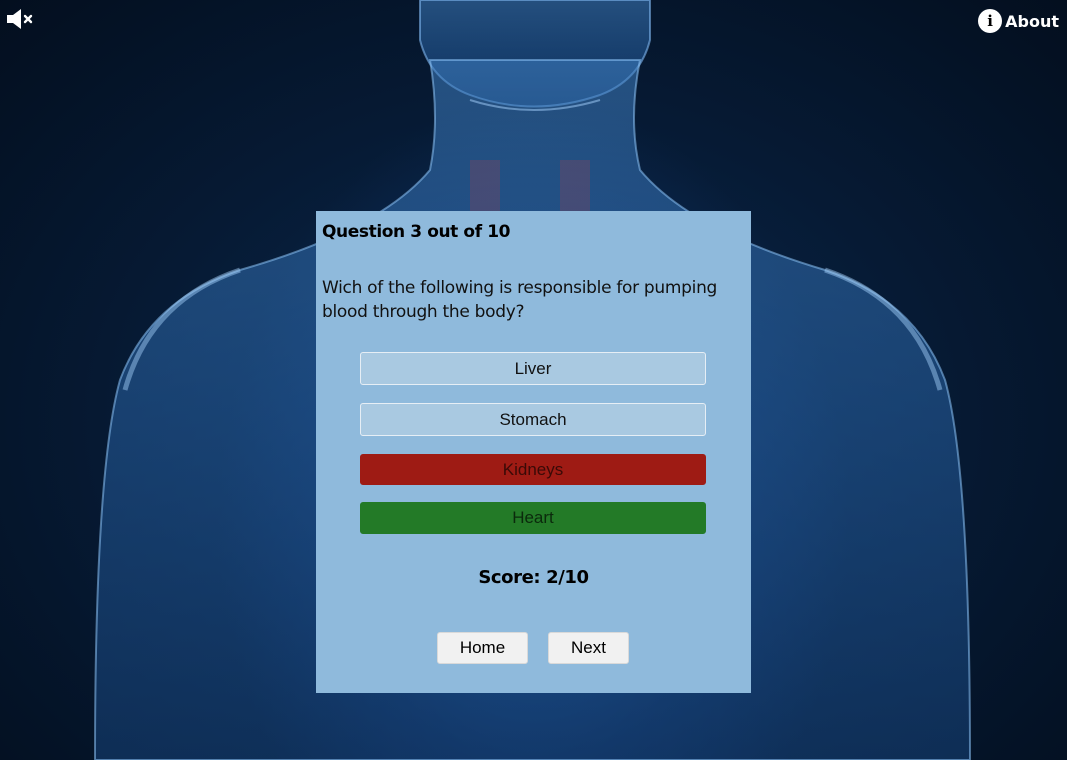 The height and width of the screenshot is (764, 1067). Describe the element at coordinates (1032, 21) in the screenshot. I see `about-label: About` at that location.